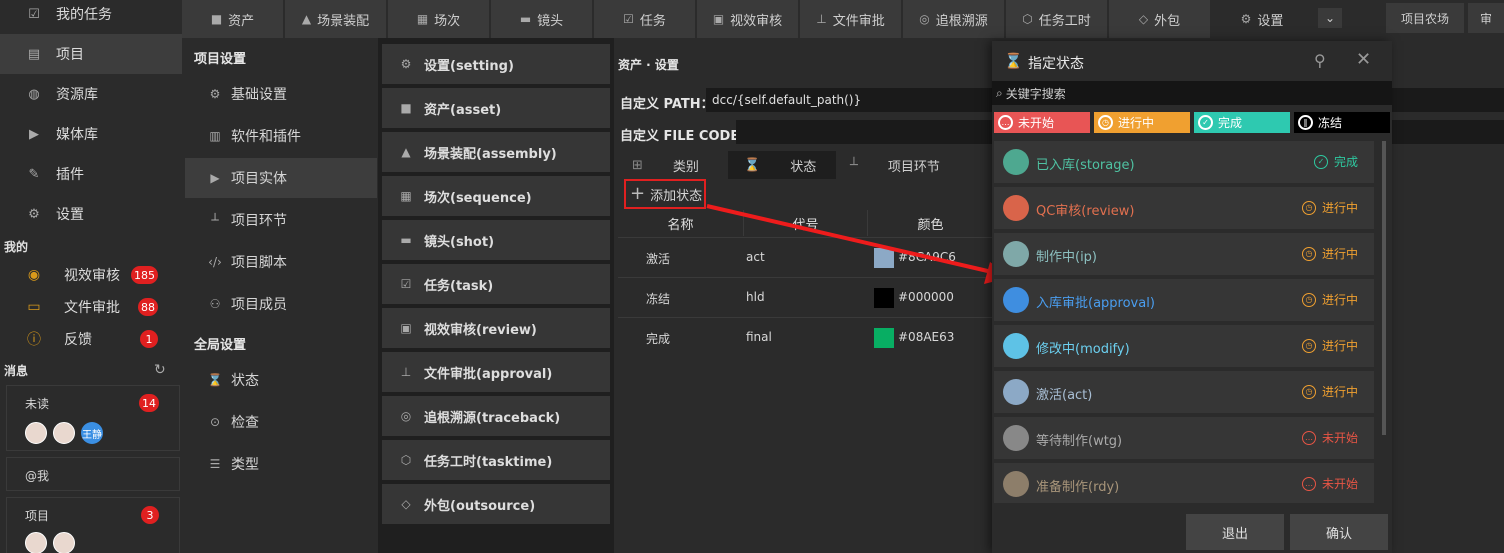 The image size is (1504, 553). I want to click on subtab-status: ⌛ 状态, so click(782, 165).